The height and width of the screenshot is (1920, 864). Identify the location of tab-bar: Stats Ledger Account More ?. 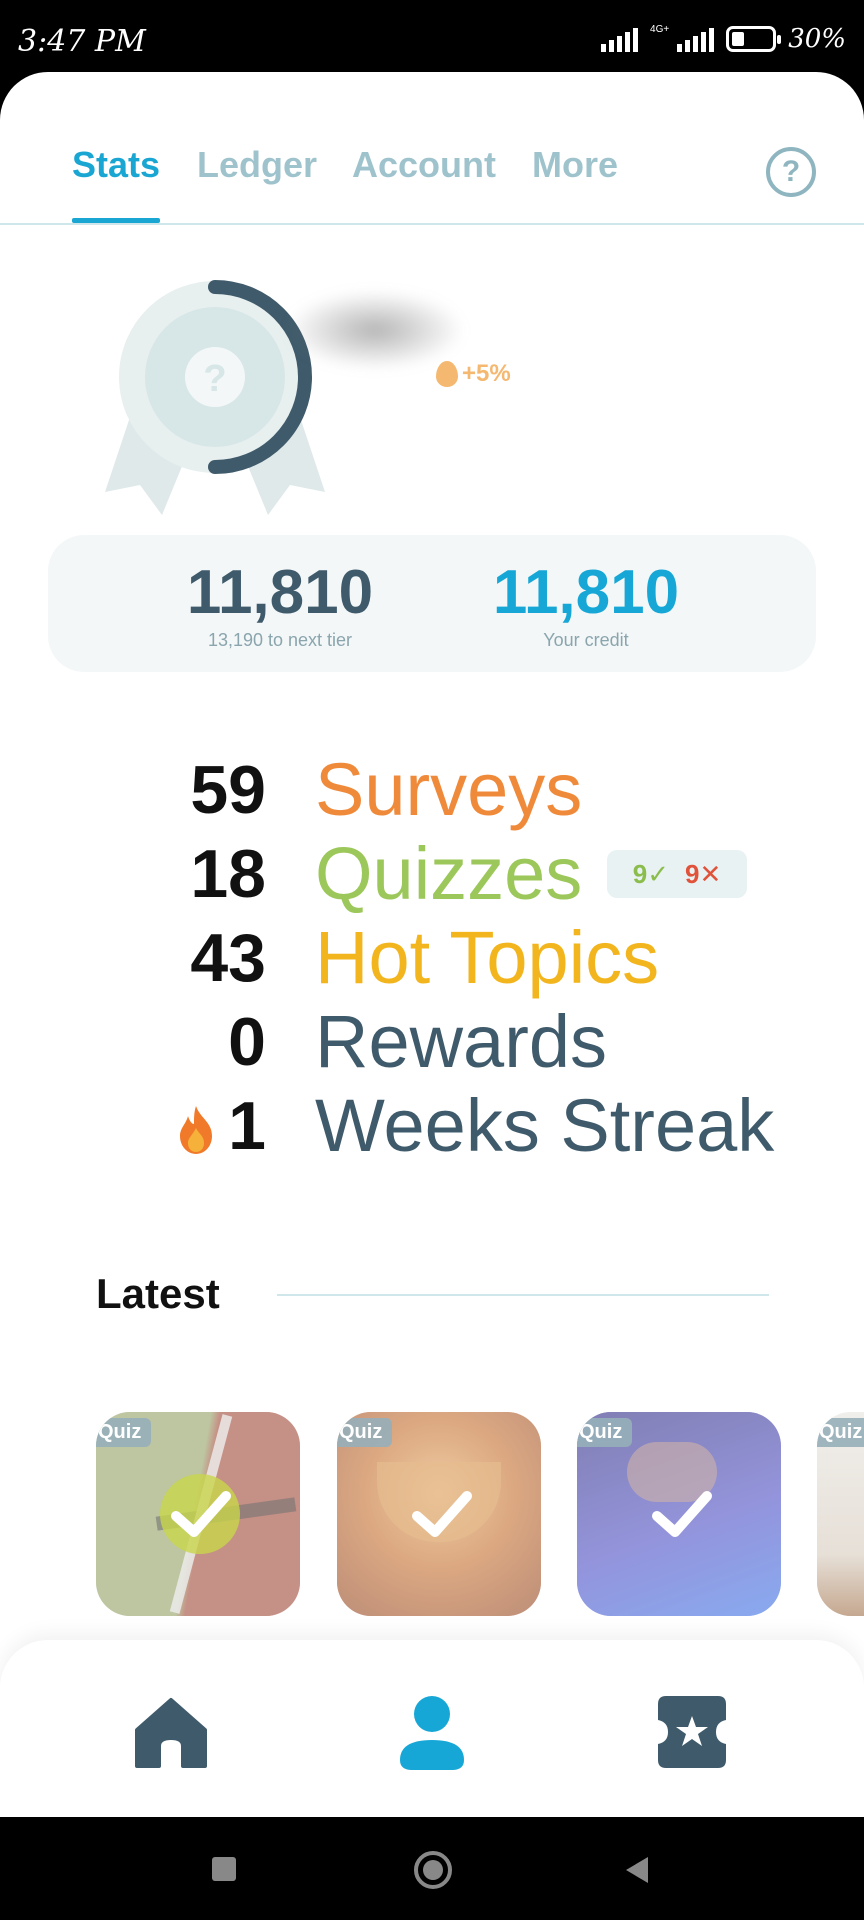
(432, 148).